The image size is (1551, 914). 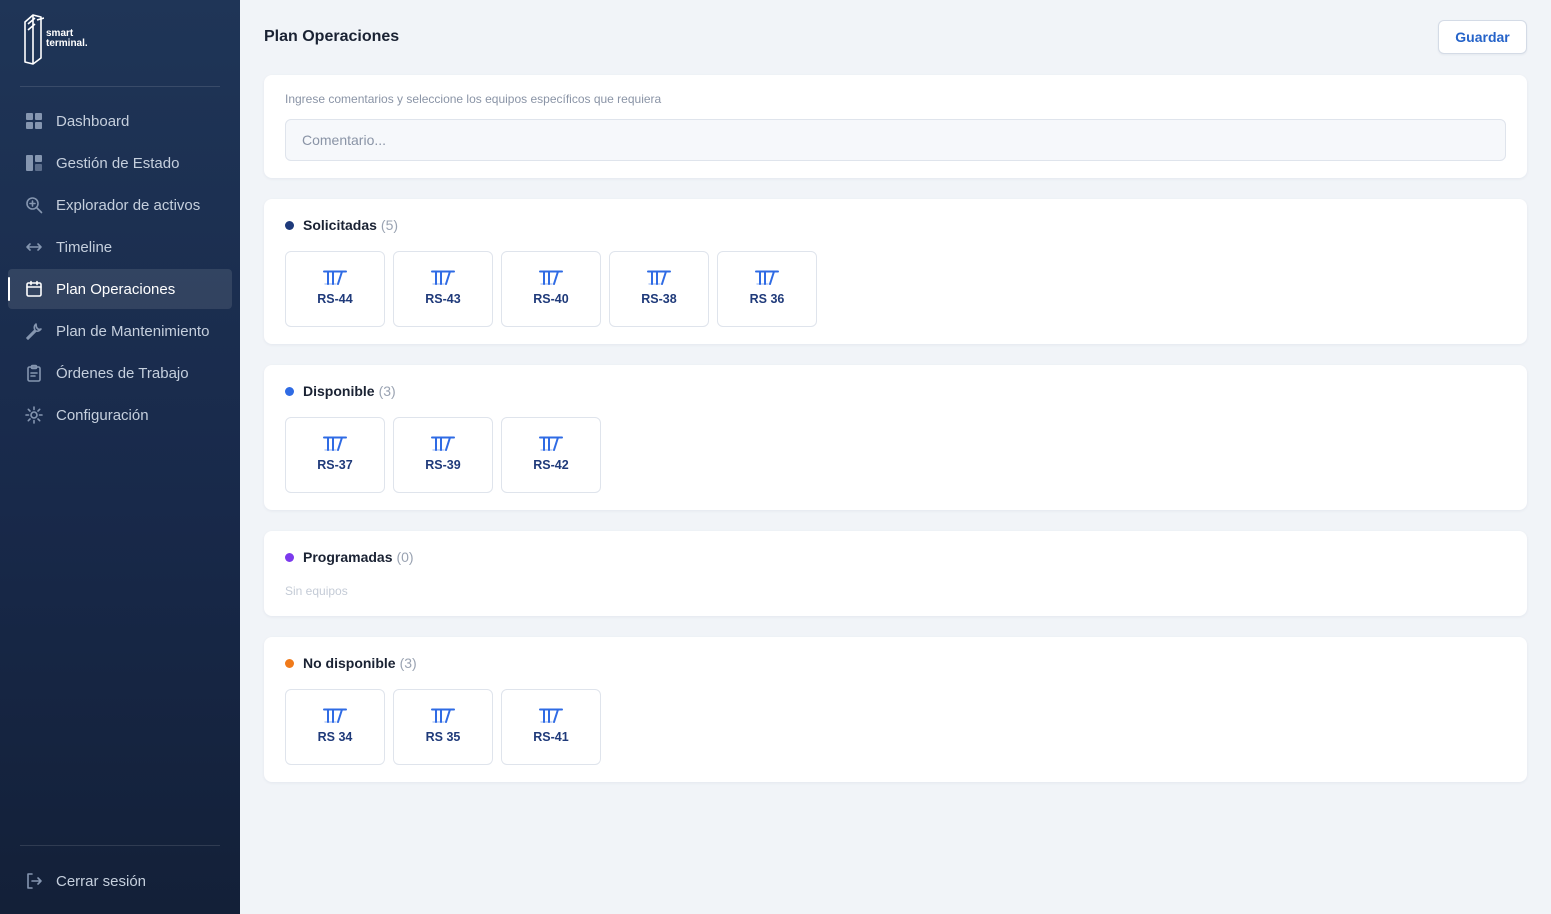 What do you see at coordinates (551, 465) in the screenshot?
I see `equipment-label: RS-42` at bounding box center [551, 465].